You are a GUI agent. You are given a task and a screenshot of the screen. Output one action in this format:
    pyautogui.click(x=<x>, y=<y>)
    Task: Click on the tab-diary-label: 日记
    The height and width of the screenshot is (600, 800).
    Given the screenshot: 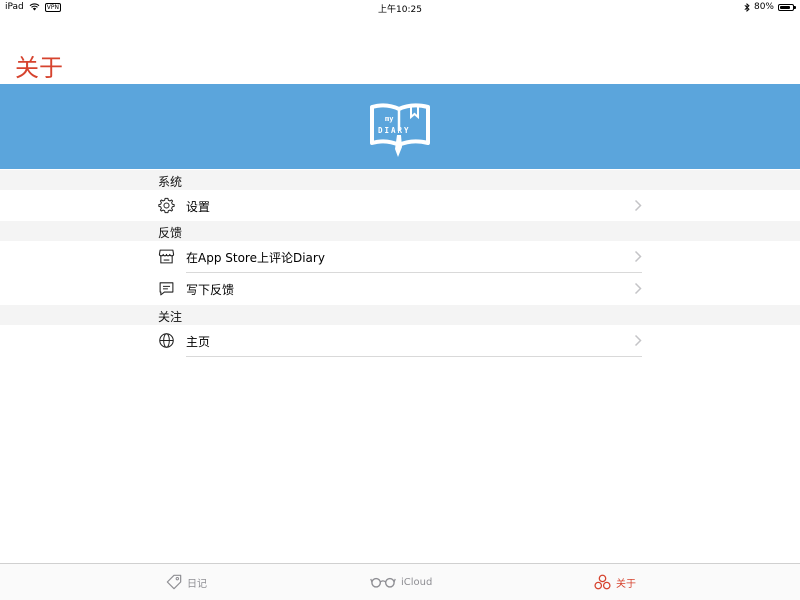 What is the action you would take?
    pyautogui.click(x=197, y=584)
    